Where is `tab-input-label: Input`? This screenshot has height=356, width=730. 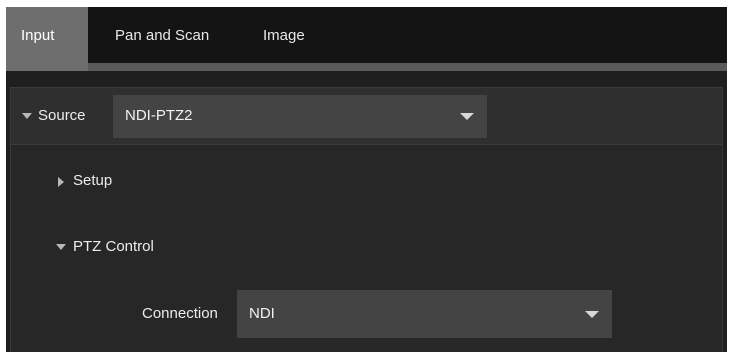 tab-input-label: Input is located at coordinates (38, 35).